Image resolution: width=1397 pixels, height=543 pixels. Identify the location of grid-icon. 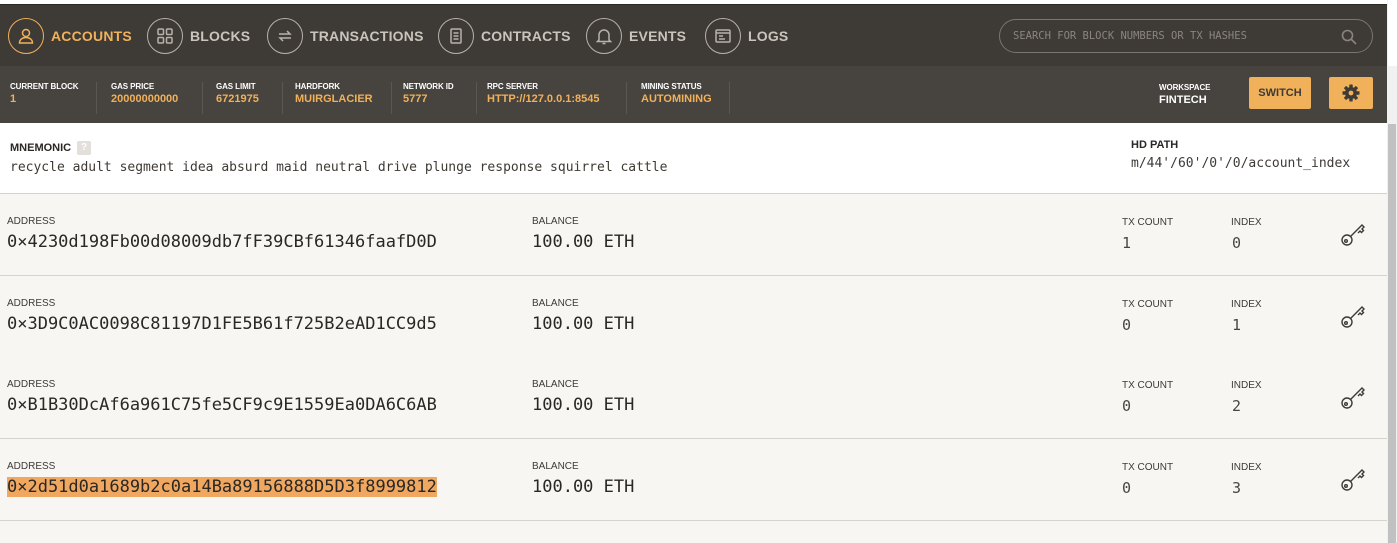
(165, 36).